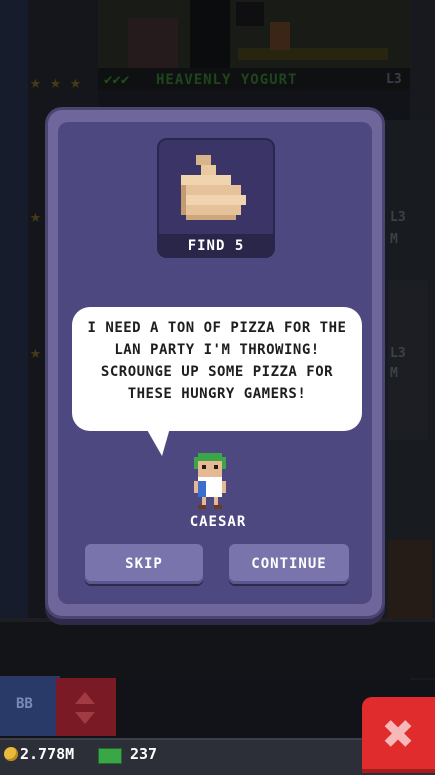  Describe the element at coordinates (144, 564) in the screenshot. I see `skip-button: SKIP` at that location.